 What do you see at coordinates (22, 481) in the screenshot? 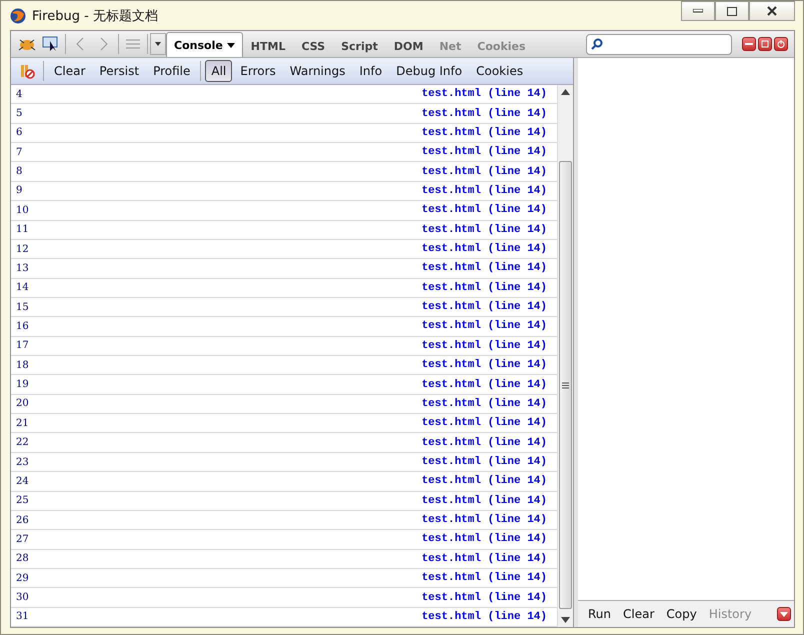
I see `log-message: 24` at bounding box center [22, 481].